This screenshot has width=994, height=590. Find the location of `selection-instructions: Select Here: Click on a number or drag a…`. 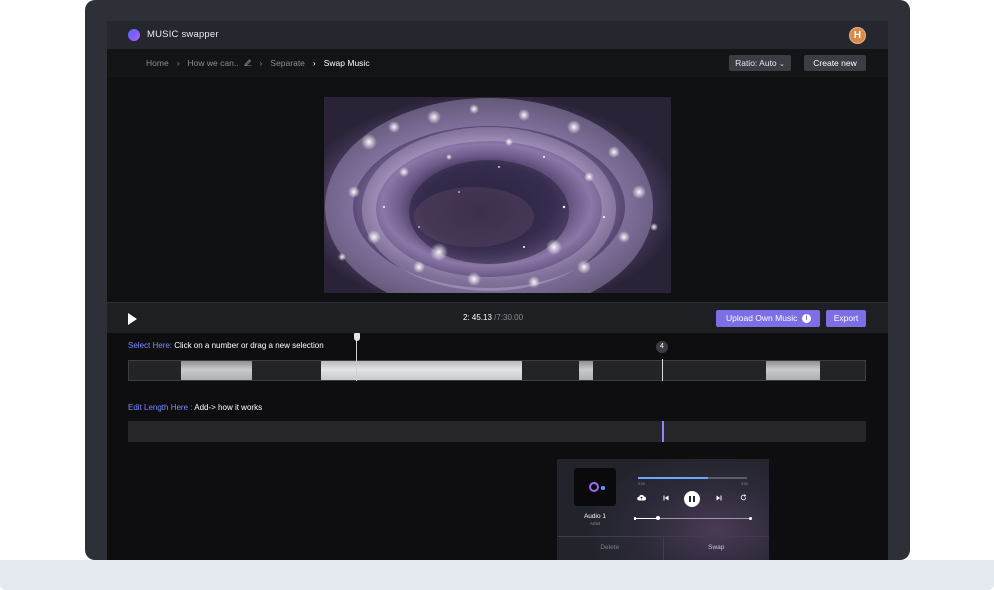

selection-instructions: Select Here: Click on a number or drag a… is located at coordinates (226, 345).